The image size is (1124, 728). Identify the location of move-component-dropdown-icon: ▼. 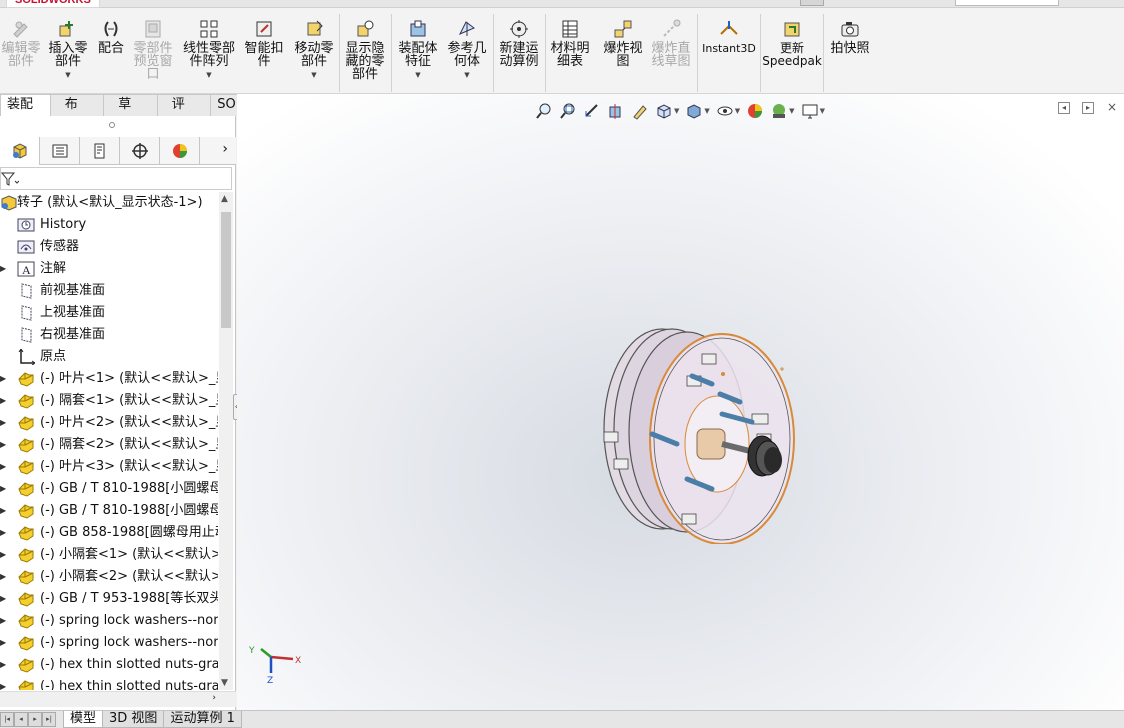
(313, 75).